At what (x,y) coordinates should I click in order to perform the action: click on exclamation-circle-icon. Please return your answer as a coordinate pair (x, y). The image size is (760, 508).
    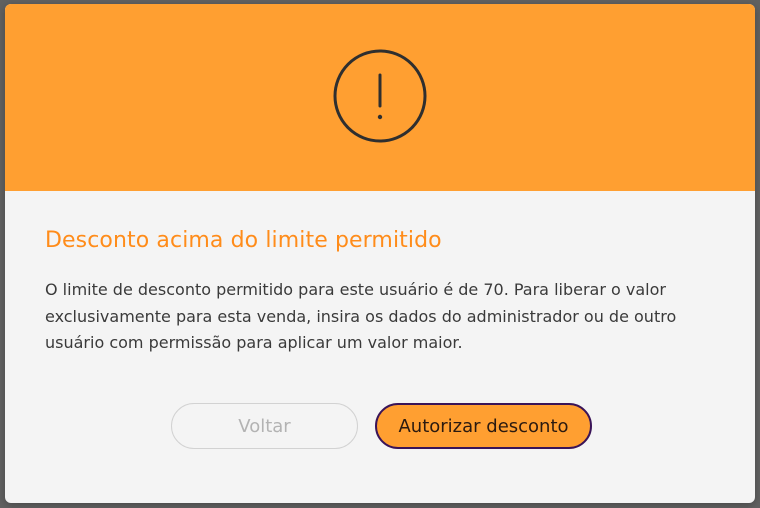
    Looking at the image, I should click on (380, 96).